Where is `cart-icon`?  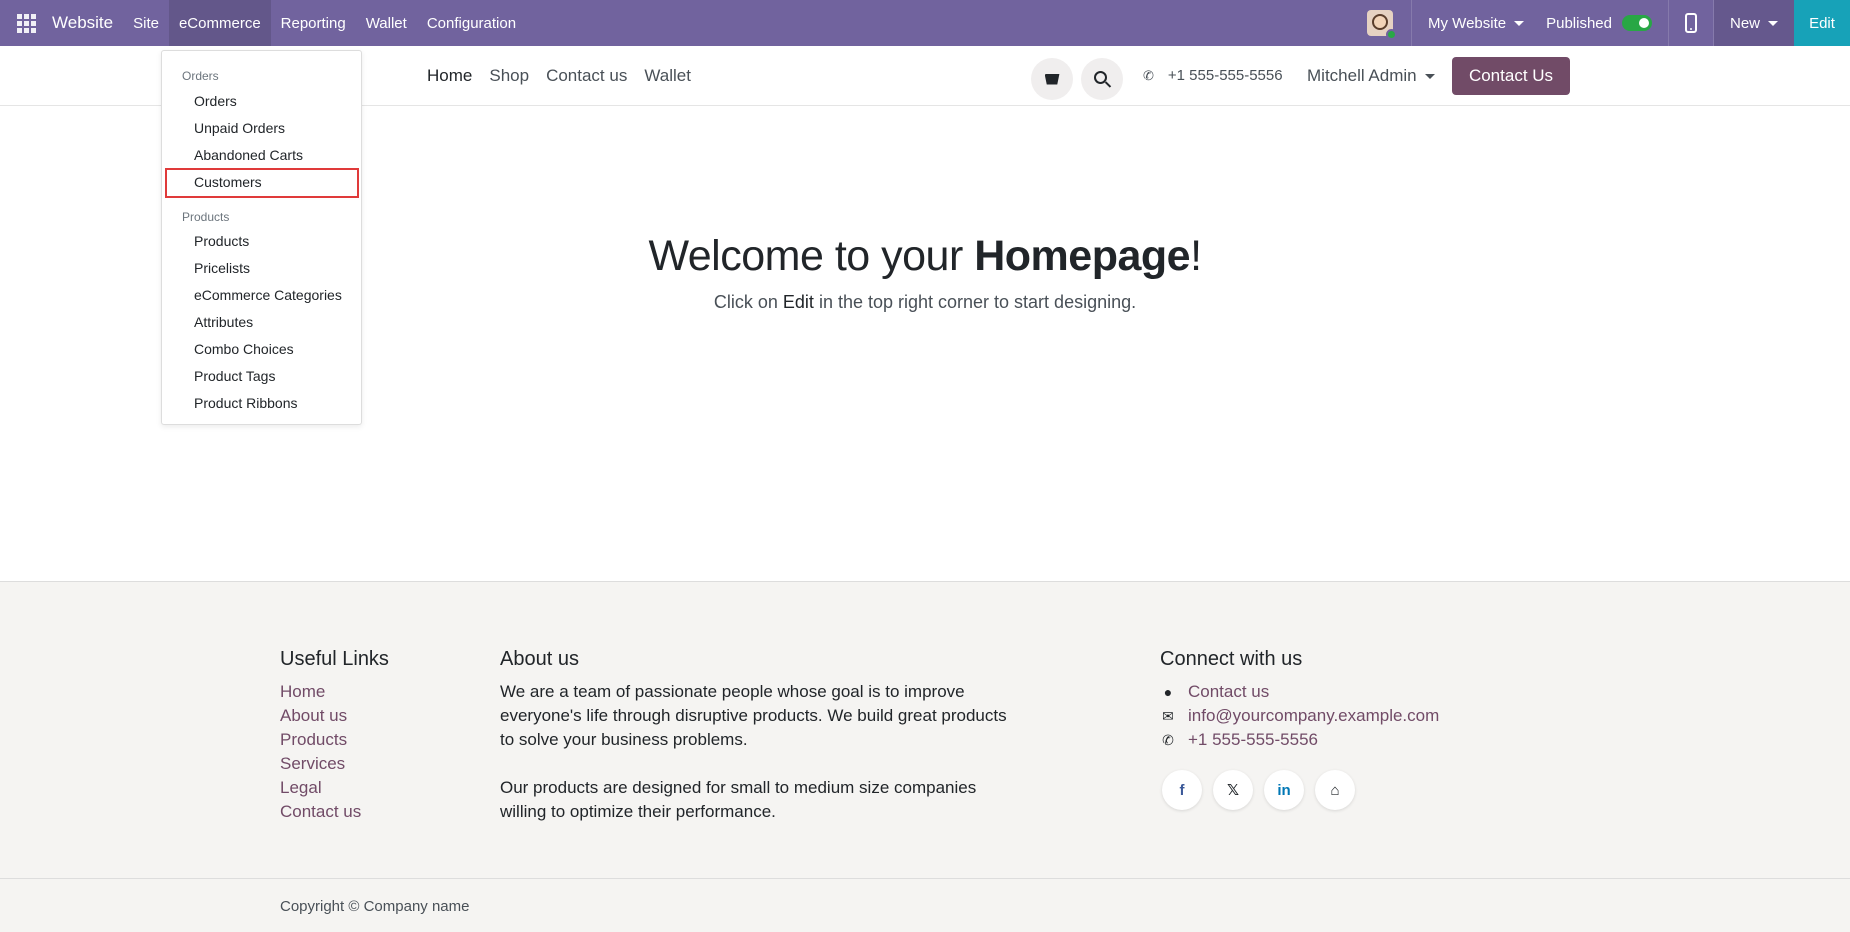
cart-icon is located at coordinates (1052, 79).